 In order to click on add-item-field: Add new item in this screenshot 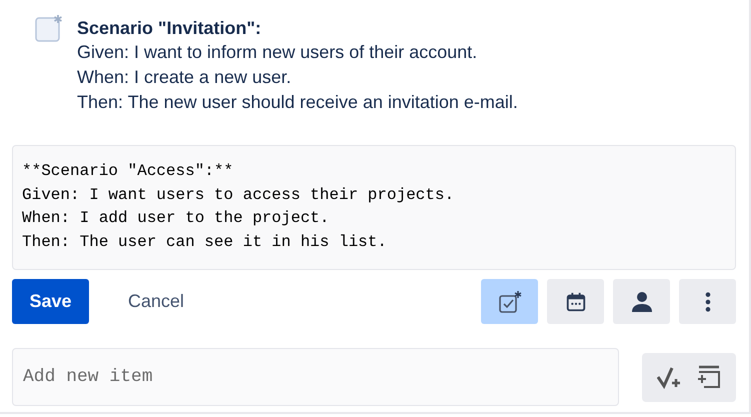, I will do `click(315, 377)`.